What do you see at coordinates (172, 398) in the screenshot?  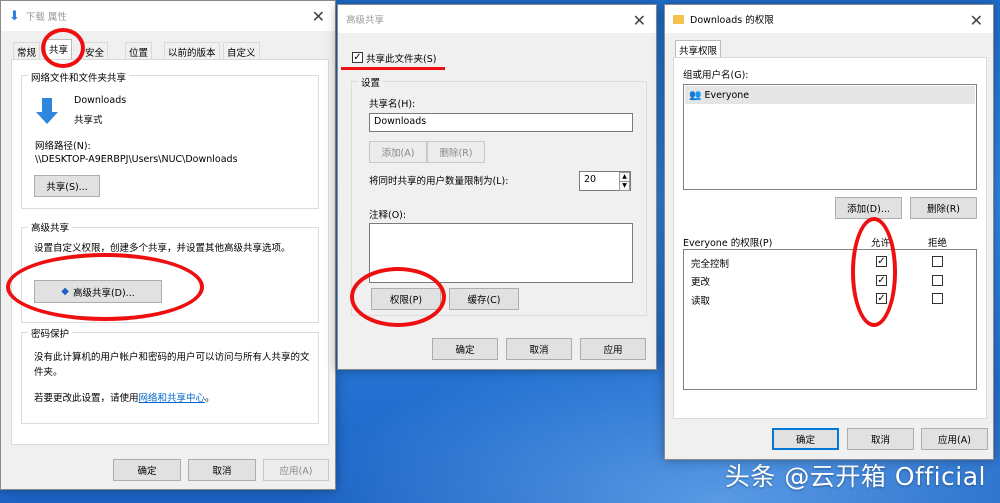 I see `network-sharing-center-link: 网络和共享中心` at bounding box center [172, 398].